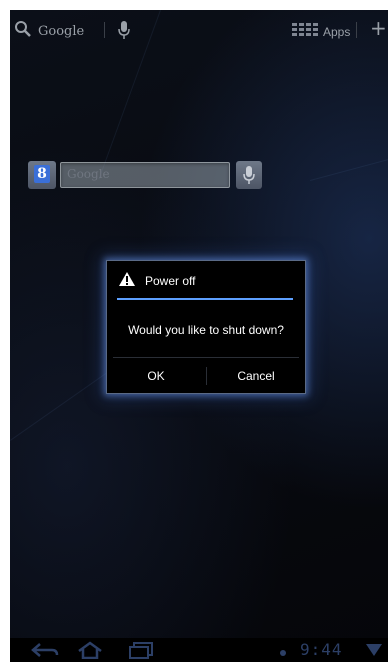 The height and width of the screenshot is (662, 388). Describe the element at coordinates (90, 651) in the screenshot. I see `home-icon` at that location.